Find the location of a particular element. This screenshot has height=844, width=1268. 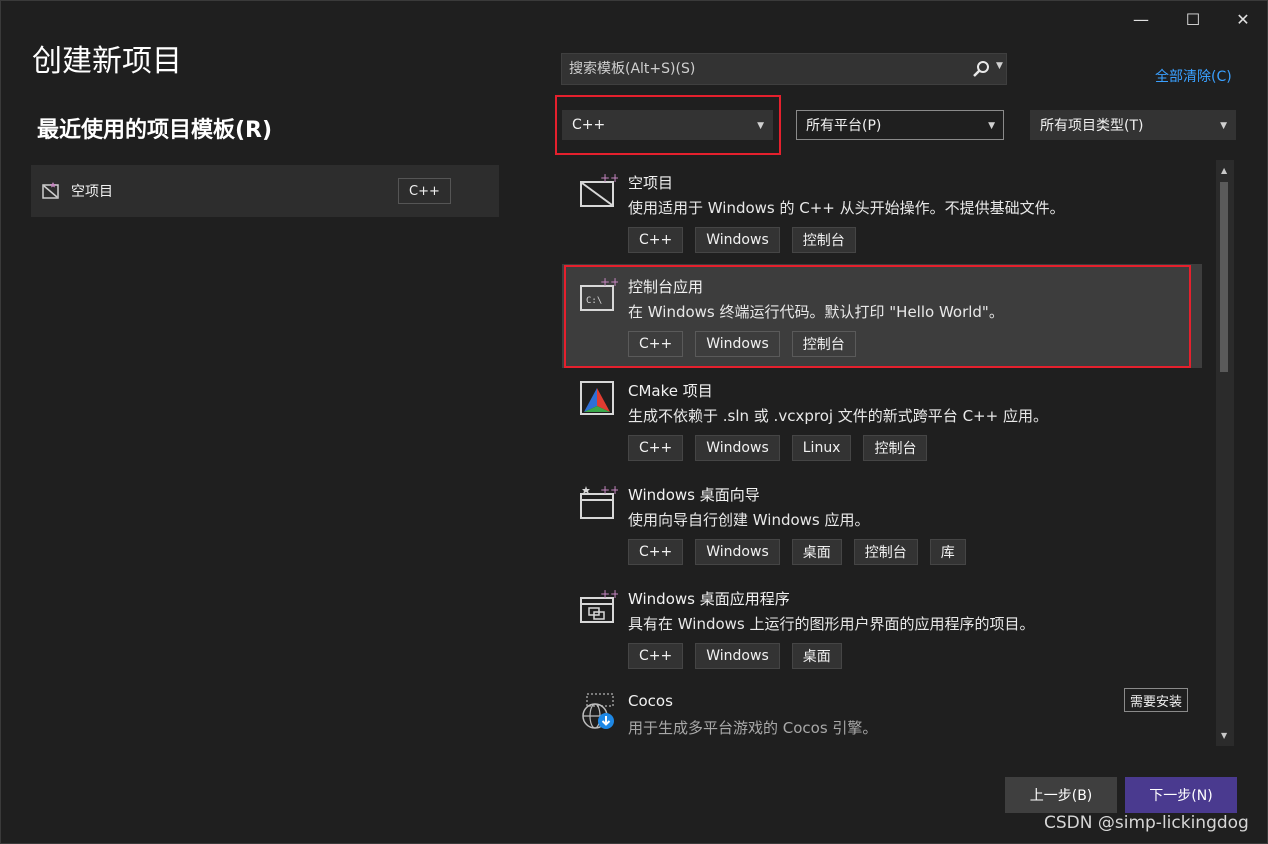

search-input is located at coordinates (762, 69).